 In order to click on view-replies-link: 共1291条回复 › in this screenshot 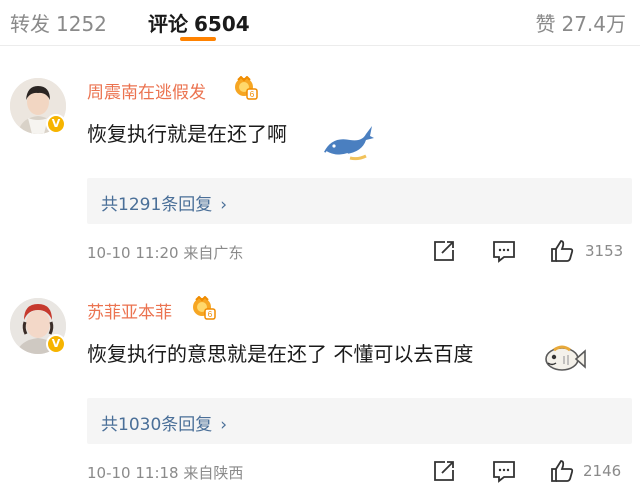, I will do `click(164, 202)`.